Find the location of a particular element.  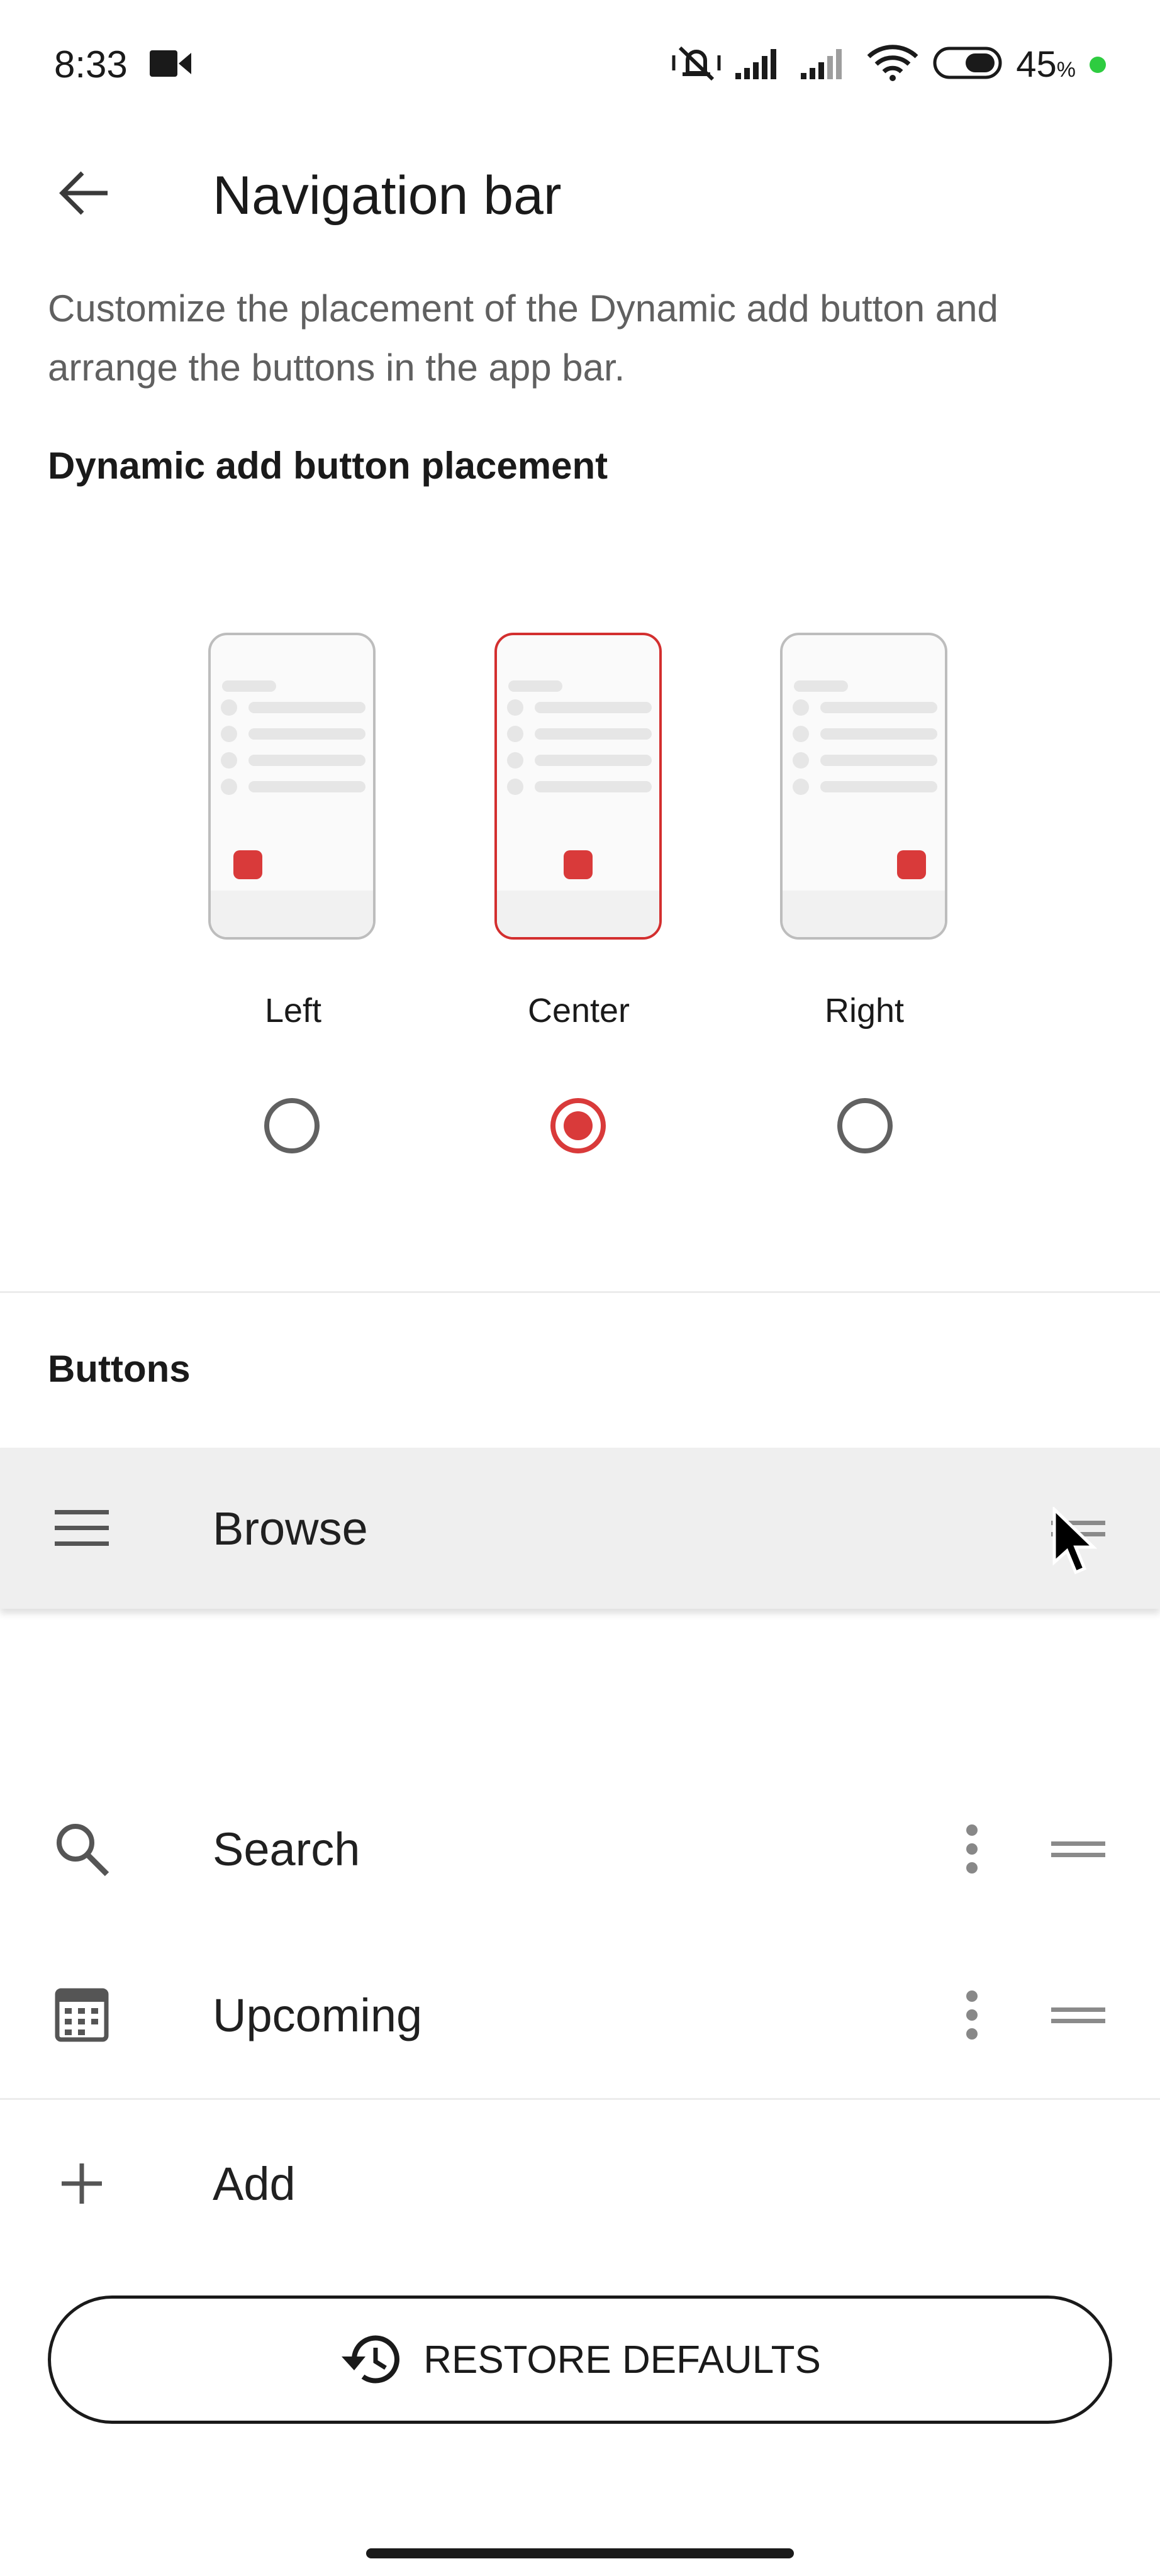

section-divider is located at coordinates (580, 1292).